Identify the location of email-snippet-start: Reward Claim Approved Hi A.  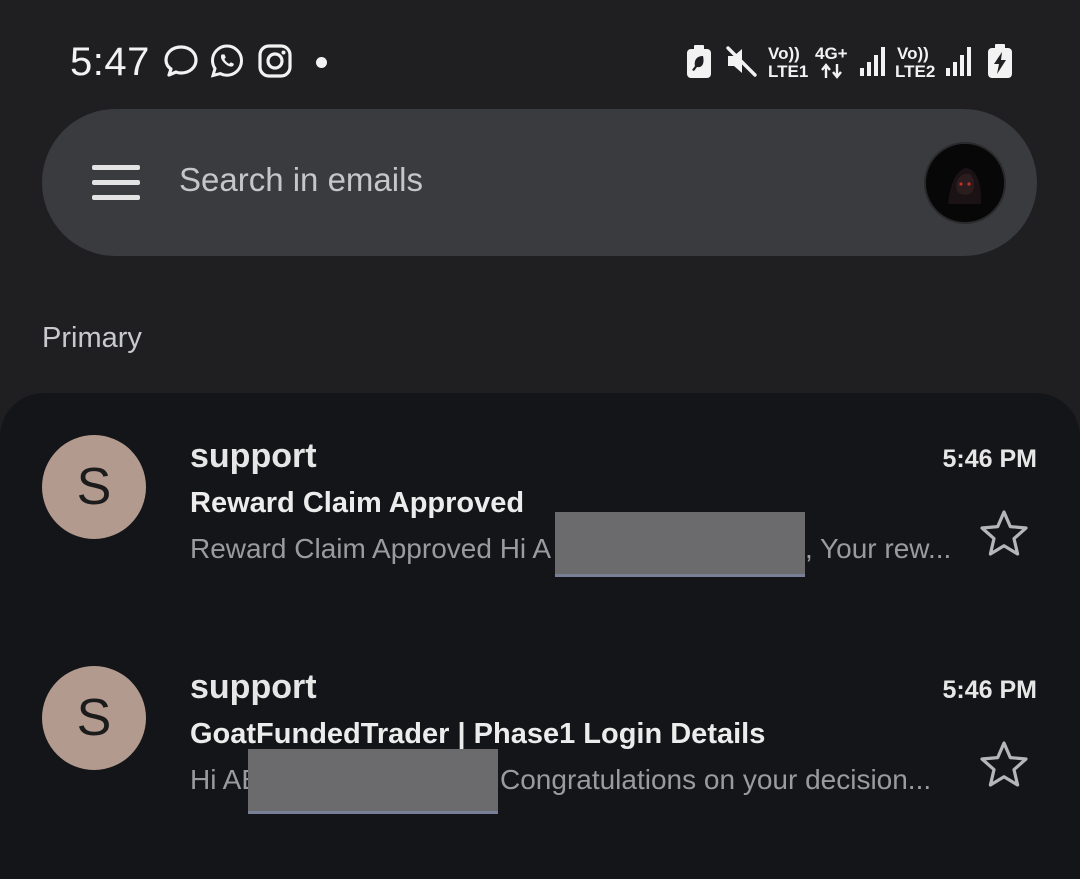
(371, 548).